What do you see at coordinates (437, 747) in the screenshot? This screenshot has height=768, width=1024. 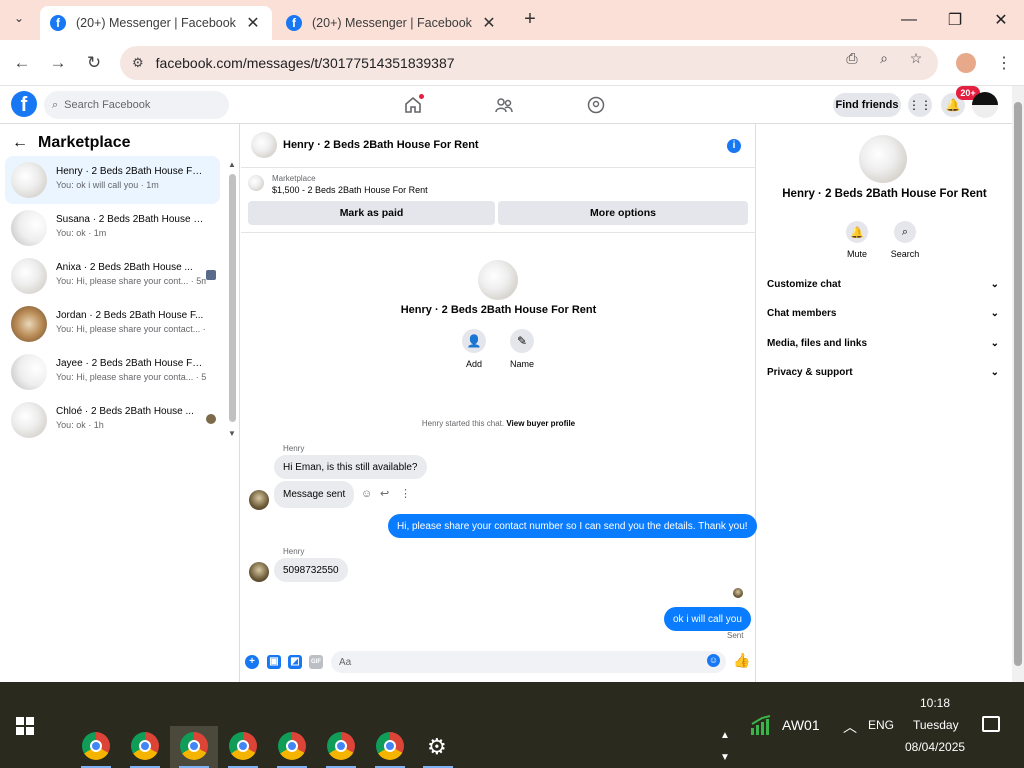 I see `settings-gear-icon: ⚙` at bounding box center [437, 747].